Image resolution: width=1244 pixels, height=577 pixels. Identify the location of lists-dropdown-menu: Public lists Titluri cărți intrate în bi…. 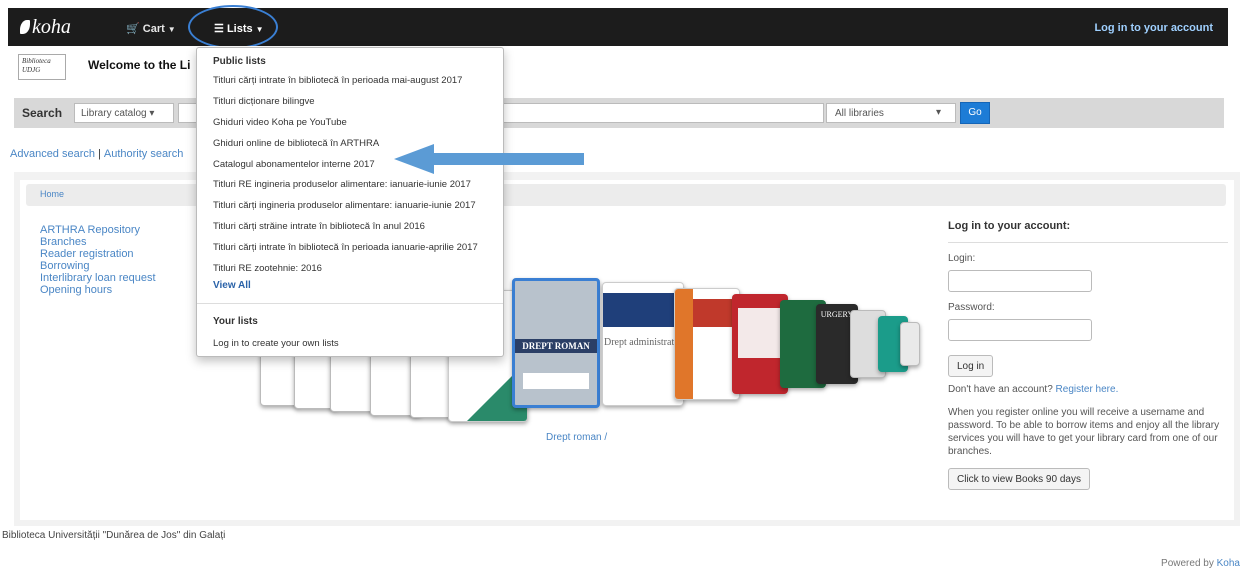
(350, 202).